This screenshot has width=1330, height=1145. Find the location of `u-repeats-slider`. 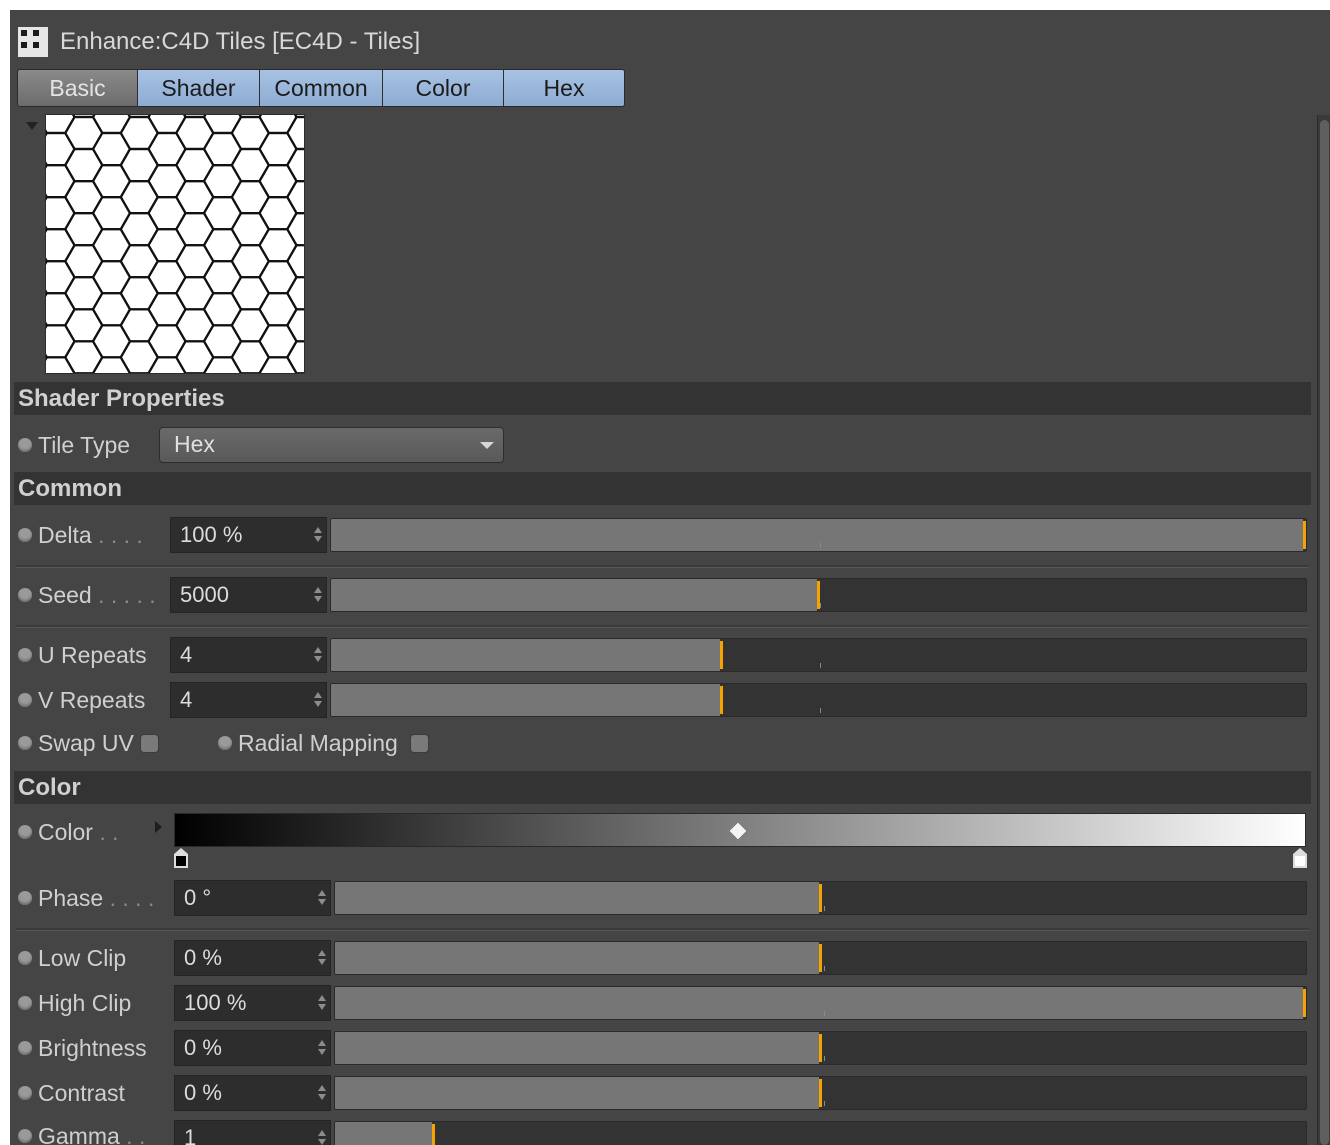

u-repeats-slider is located at coordinates (818, 655).